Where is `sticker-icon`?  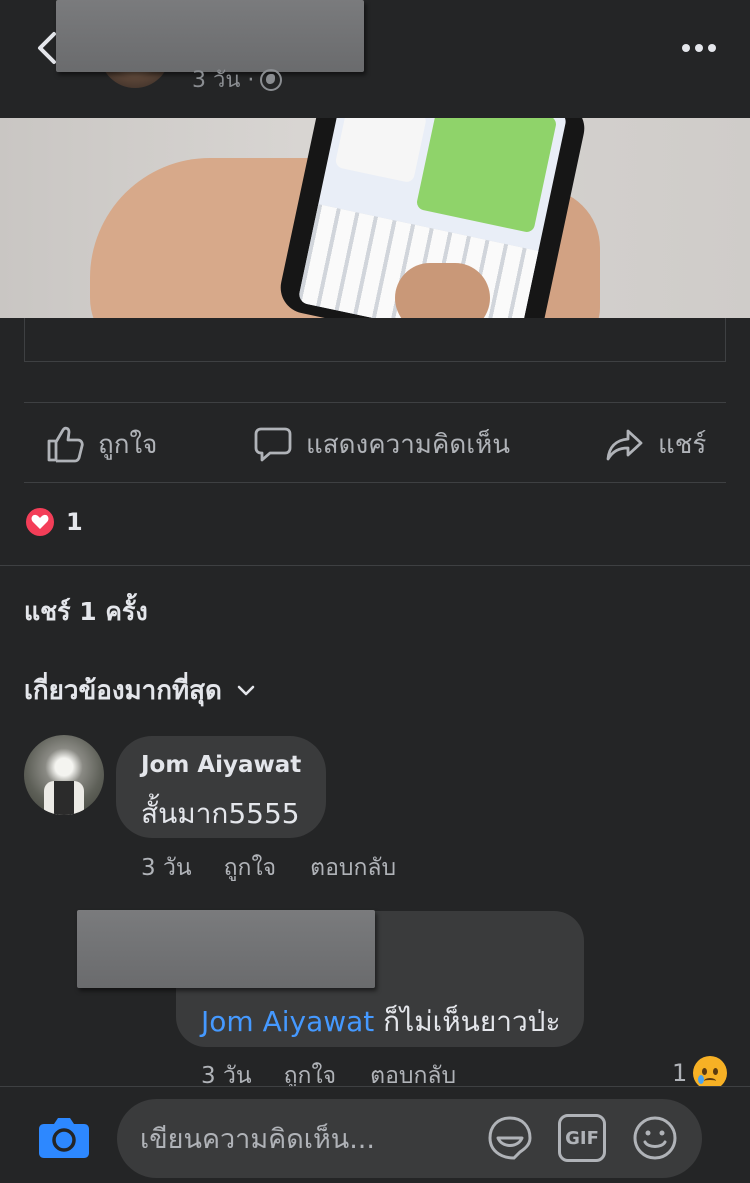 sticker-icon is located at coordinates (510, 1138).